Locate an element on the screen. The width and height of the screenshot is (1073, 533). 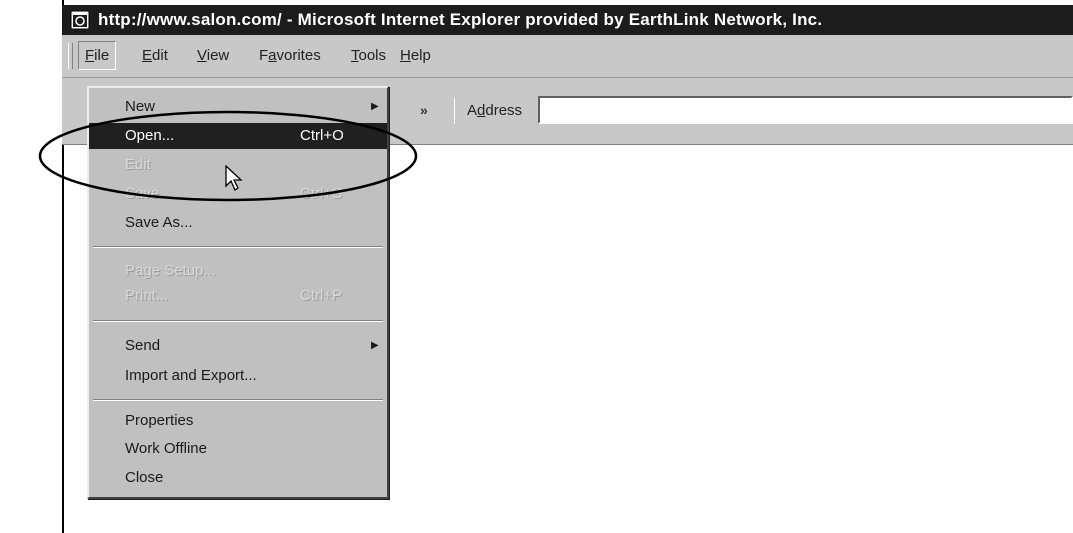
menu-edit: Edit is located at coordinates (155, 55).